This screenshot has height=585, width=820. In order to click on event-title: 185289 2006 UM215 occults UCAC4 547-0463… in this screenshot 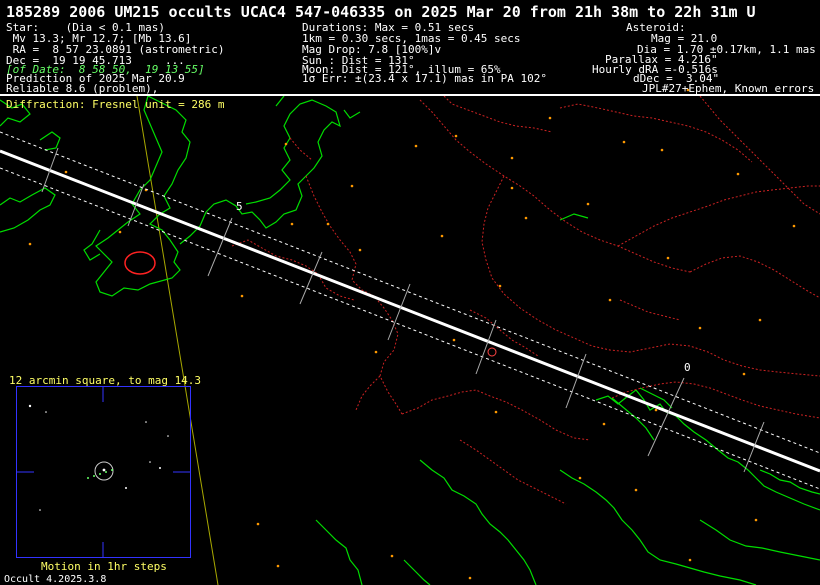, I will do `click(381, 12)`.